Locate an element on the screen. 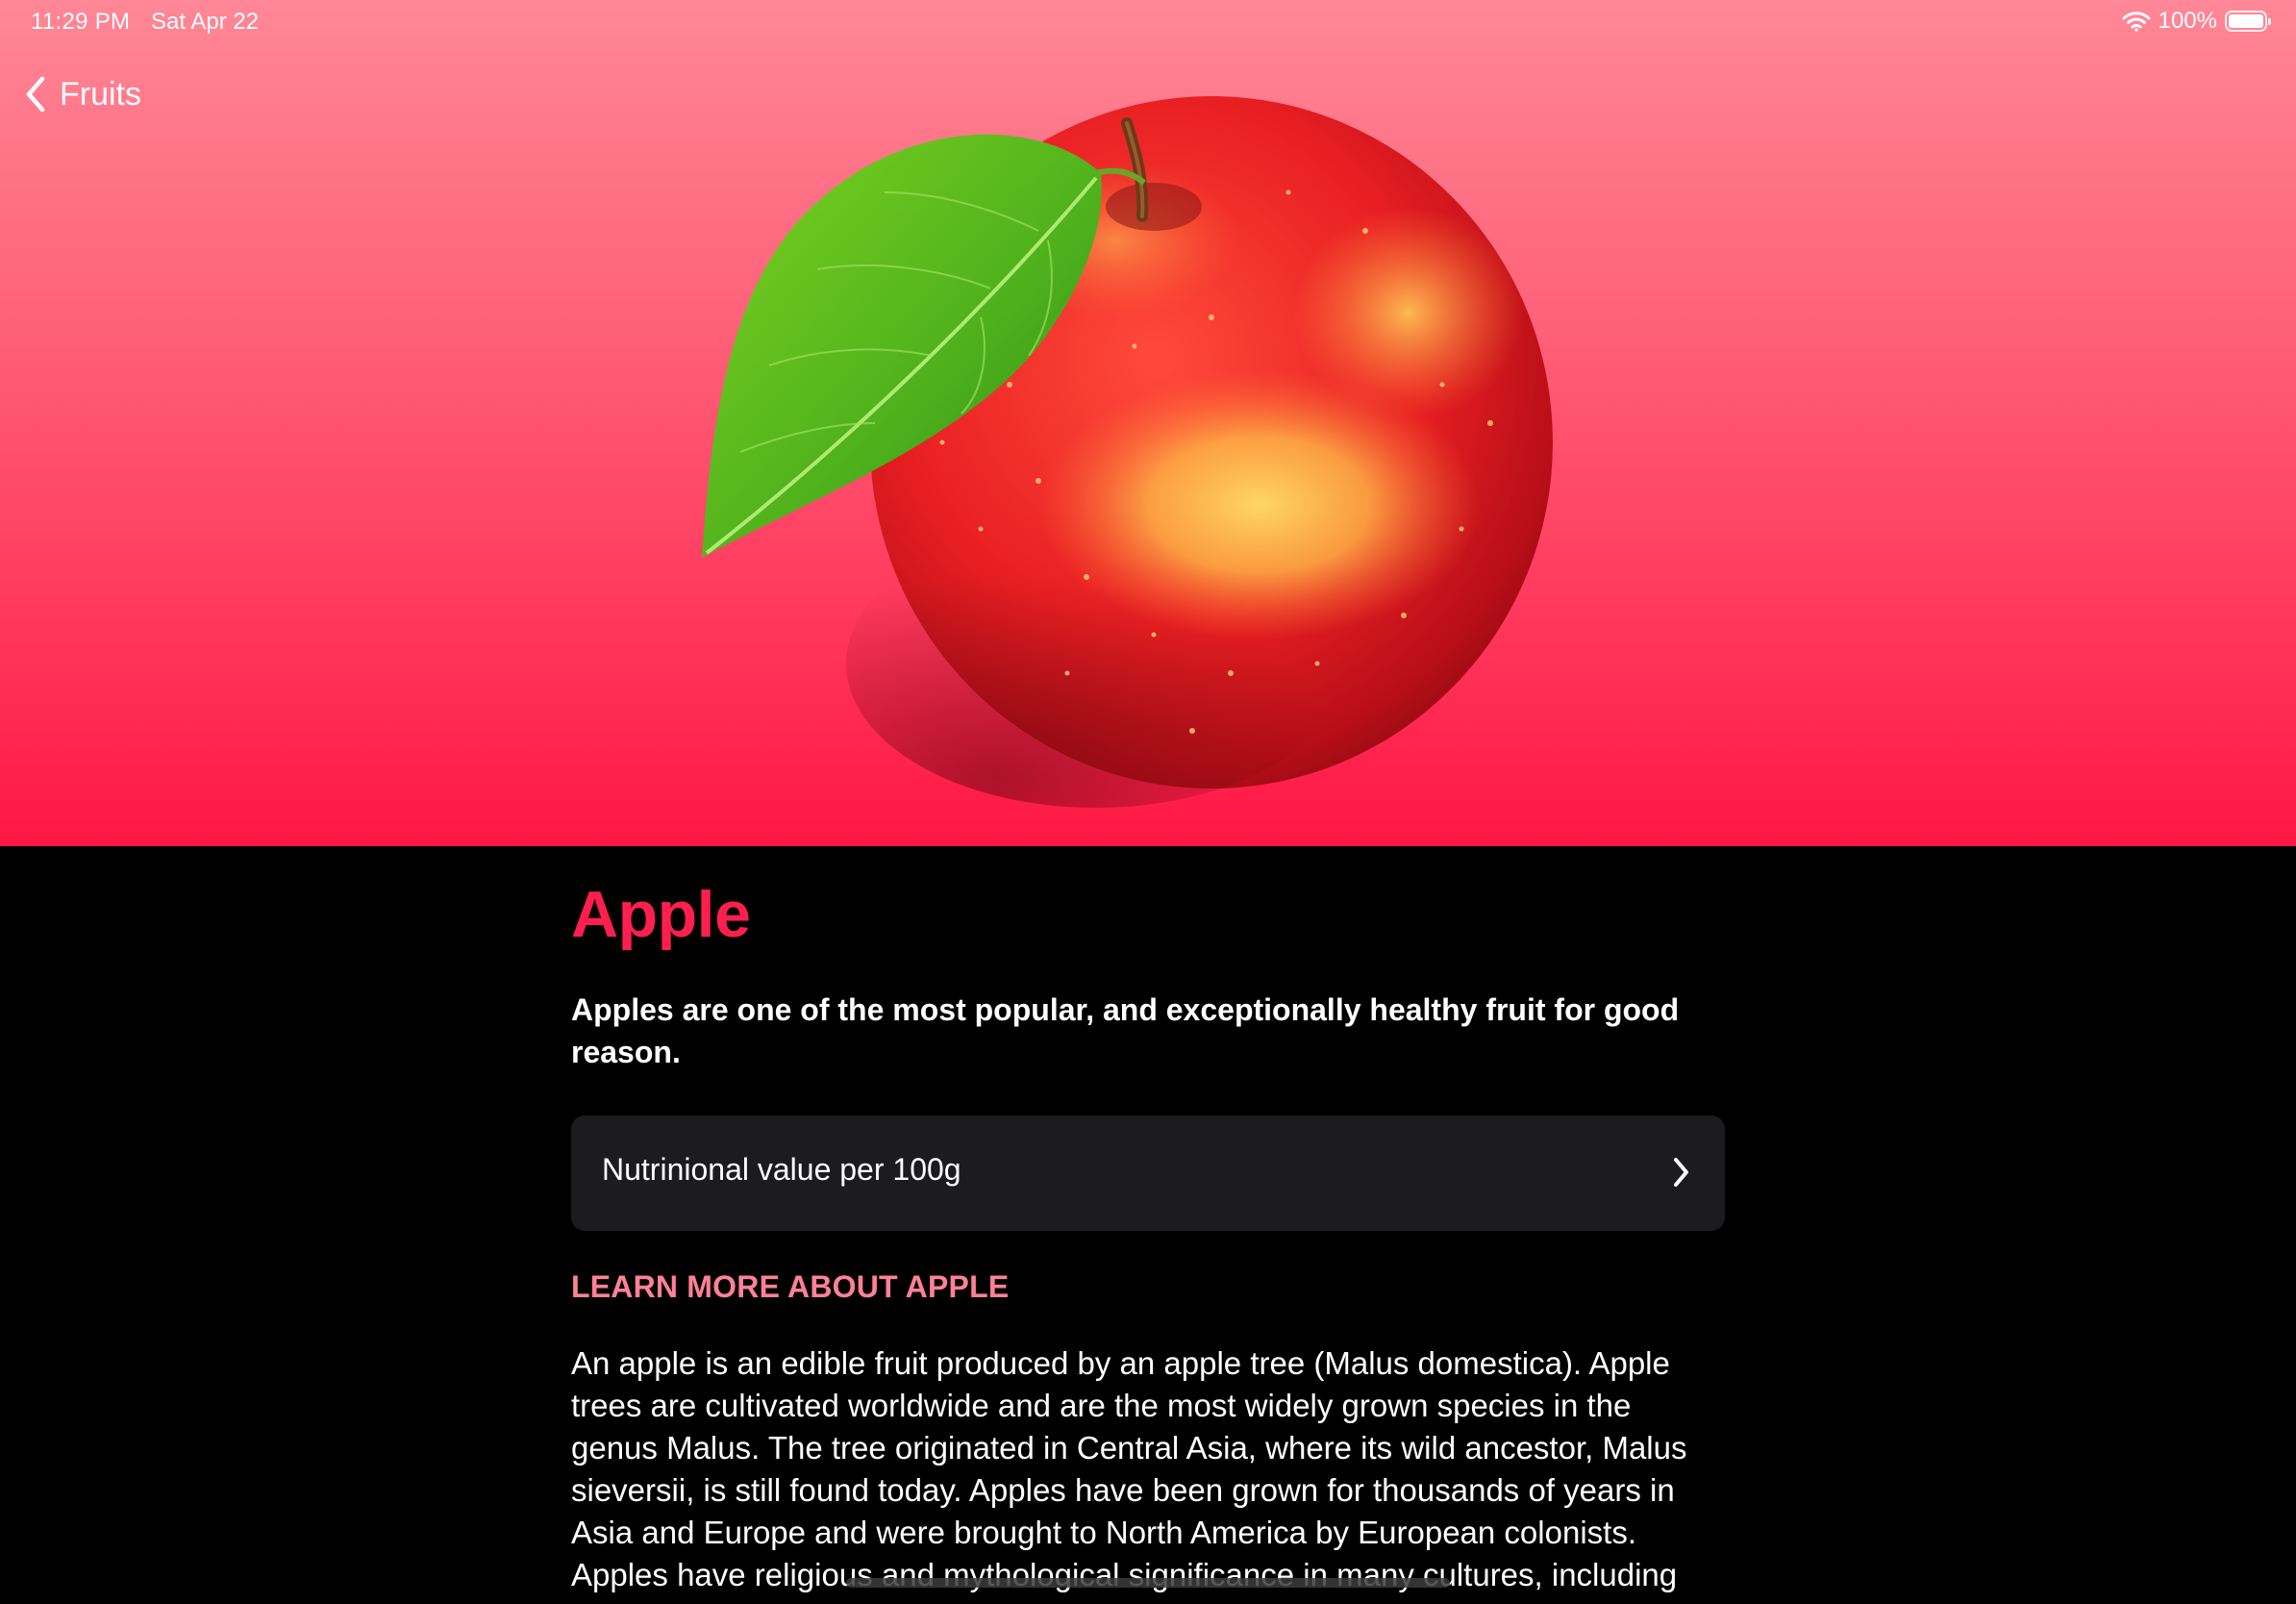 Image resolution: width=2296 pixels, height=1604 pixels. battery-level is located at coordinates (2246, 21).